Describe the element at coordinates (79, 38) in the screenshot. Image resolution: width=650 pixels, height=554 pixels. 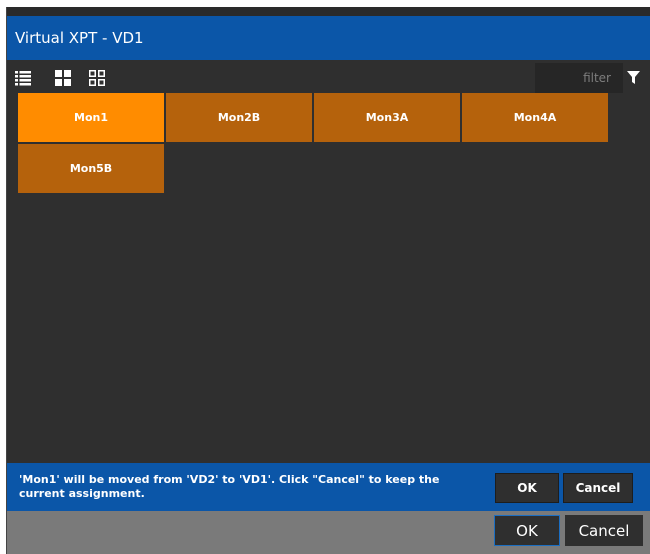
I see `dialog-title: Virtual XPT - VD1` at that location.